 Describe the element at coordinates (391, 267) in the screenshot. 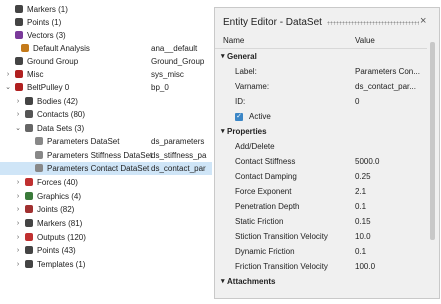

I see `property-value: 100.0` at that location.